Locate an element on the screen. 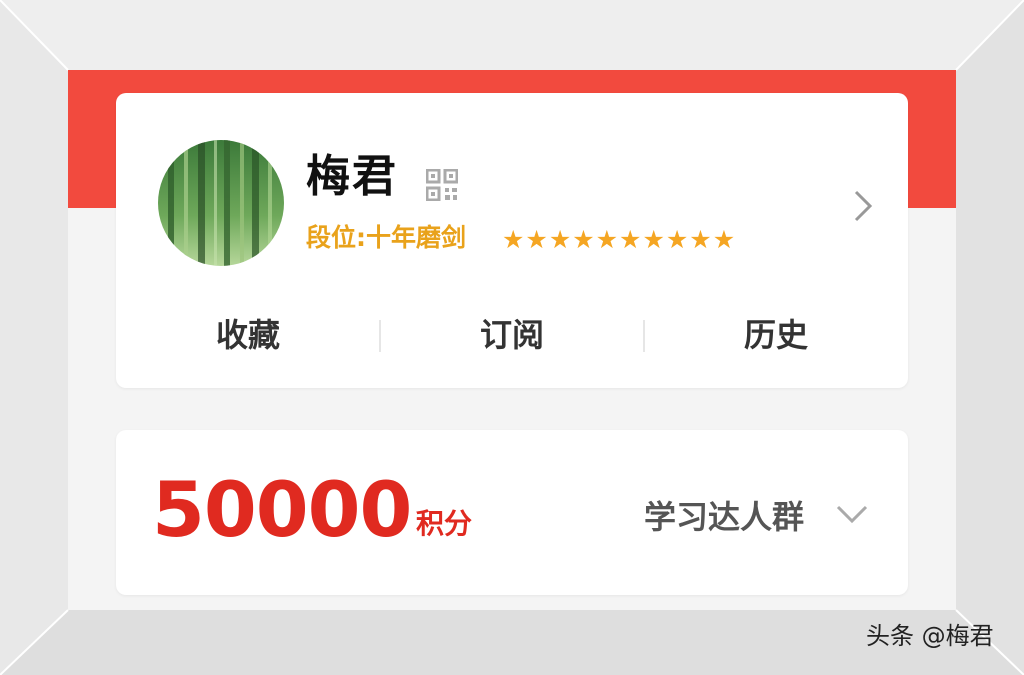 This screenshot has height=675, width=1024. avatar is located at coordinates (221, 203).